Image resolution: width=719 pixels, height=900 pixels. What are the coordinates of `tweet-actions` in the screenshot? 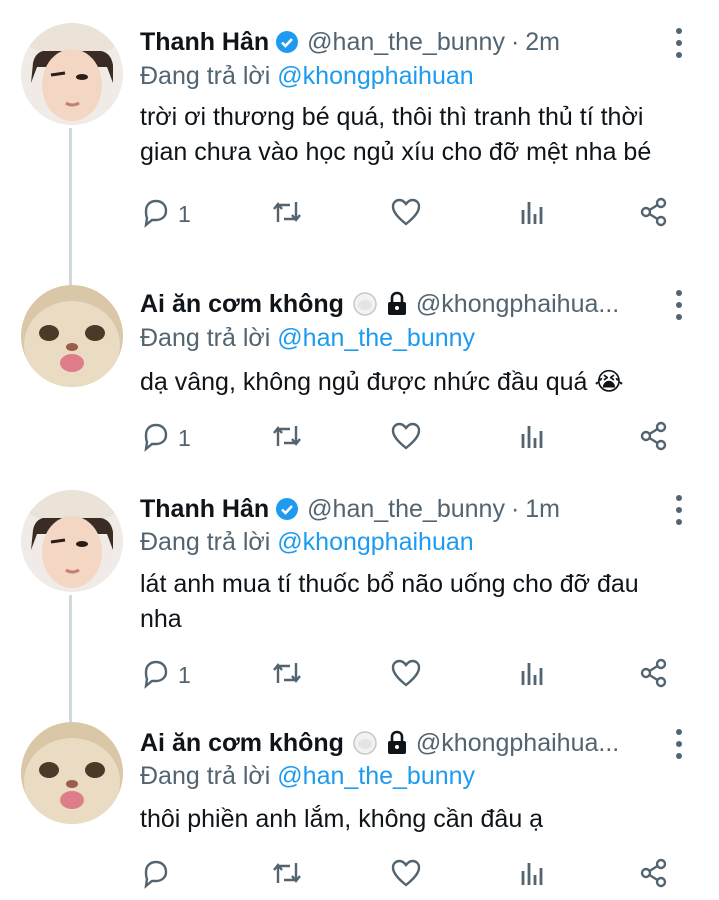 It's located at (410, 875).